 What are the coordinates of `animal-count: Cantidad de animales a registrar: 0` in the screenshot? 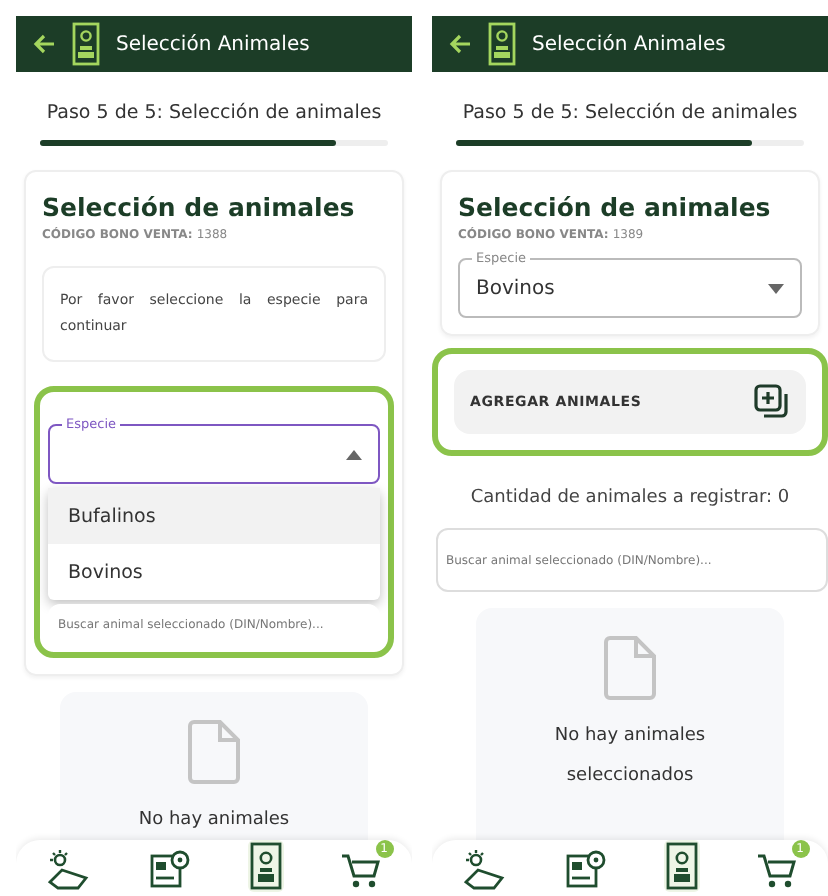 It's located at (630, 498).